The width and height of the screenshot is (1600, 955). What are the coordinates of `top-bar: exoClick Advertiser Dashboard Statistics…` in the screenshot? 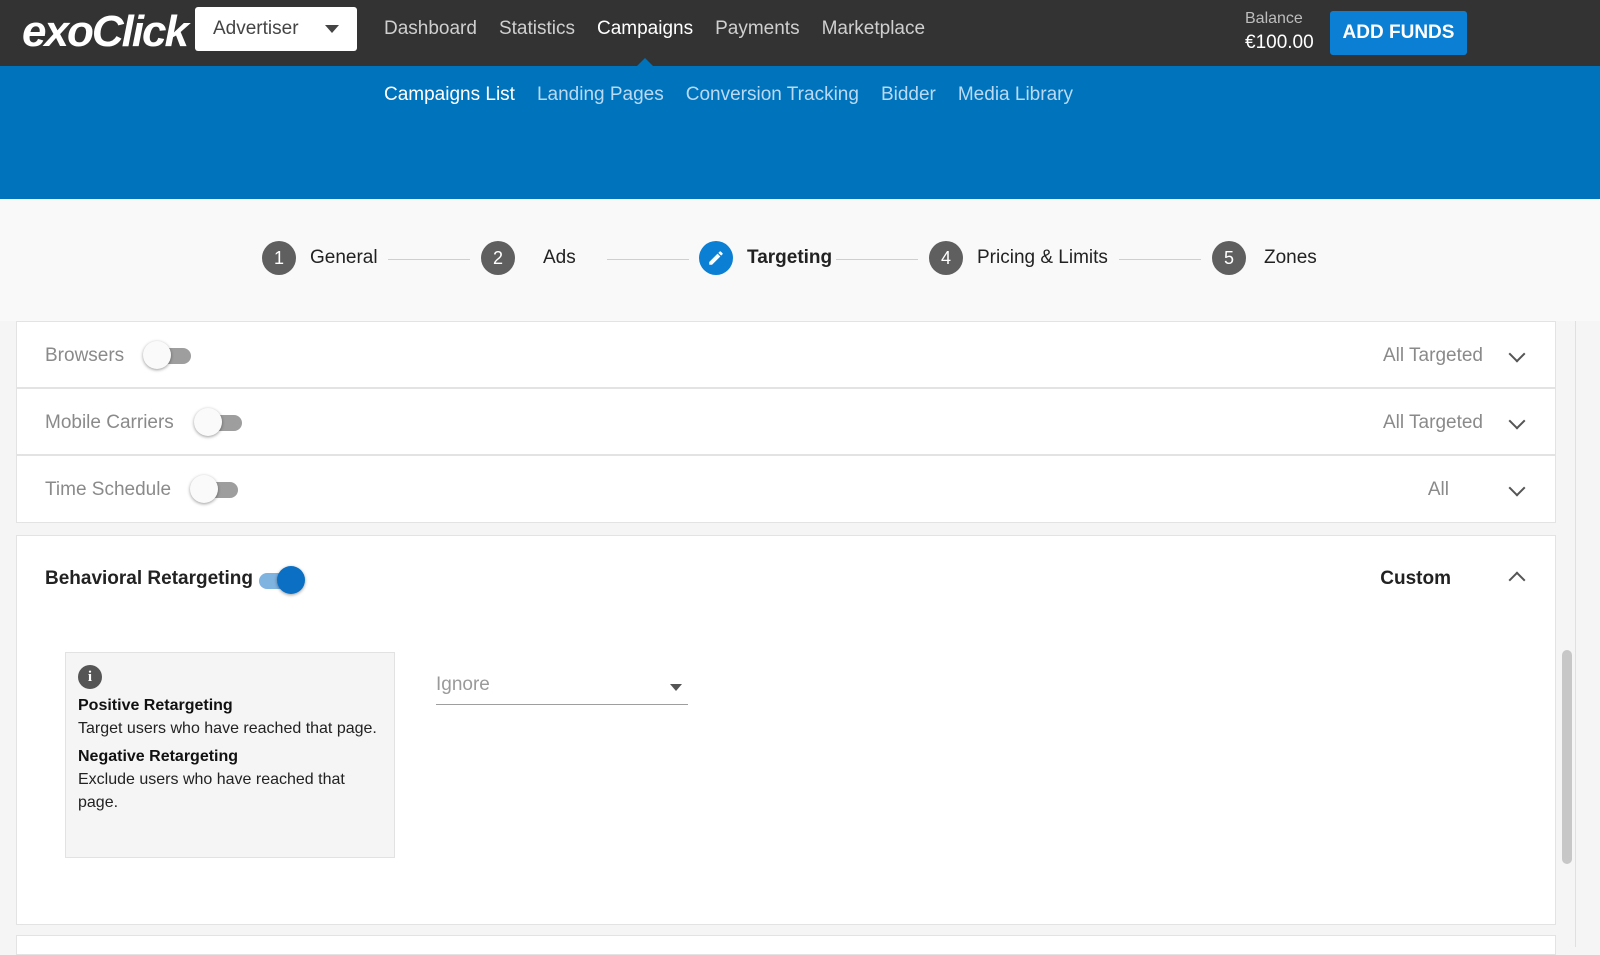 It's located at (800, 33).